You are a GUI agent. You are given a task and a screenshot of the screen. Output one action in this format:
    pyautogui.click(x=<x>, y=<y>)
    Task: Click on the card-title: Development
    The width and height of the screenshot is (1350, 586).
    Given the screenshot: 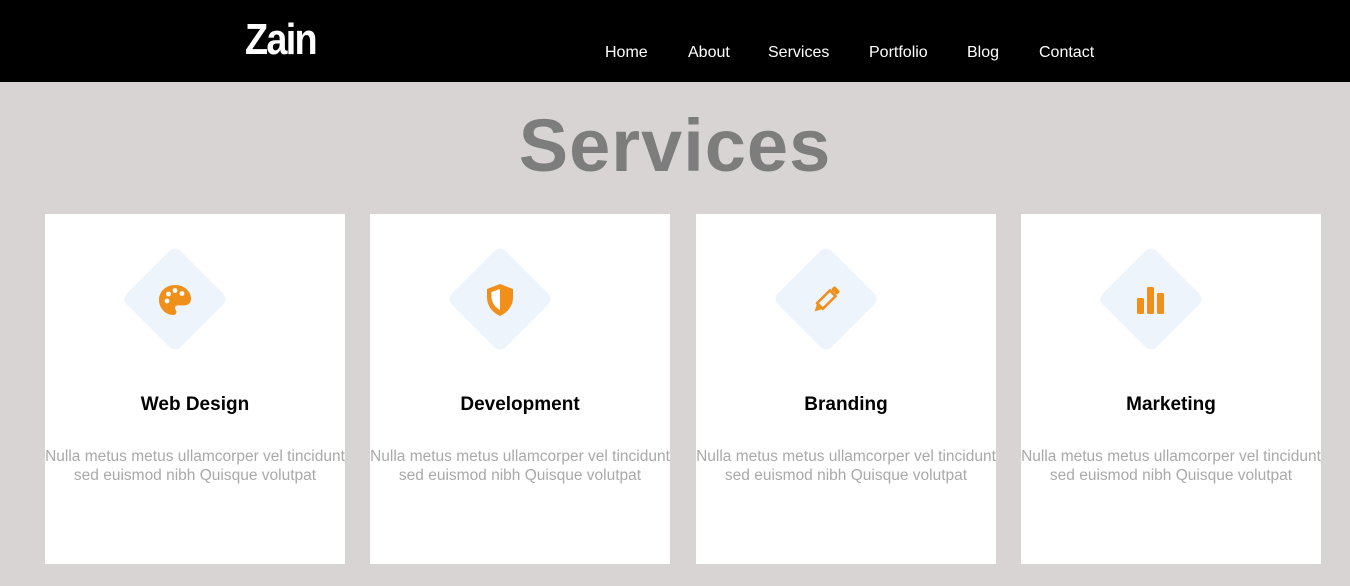 What is the action you would take?
    pyautogui.click(x=520, y=404)
    